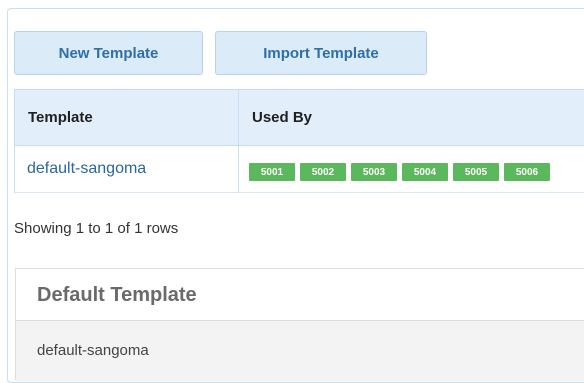 Image resolution: width=584 pixels, height=383 pixels. What do you see at coordinates (425, 172) in the screenshot?
I see `extension-tag: 5004` at bounding box center [425, 172].